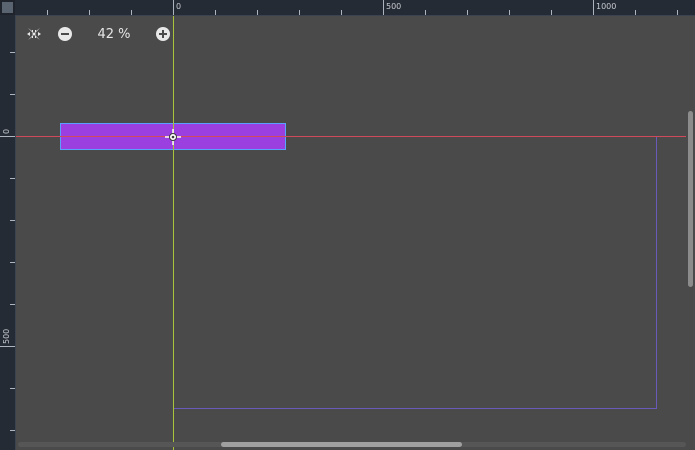  Describe the element at coordinates (114, 34) in the screenshot. I see `zoom-level-label: 42 %` at that location.